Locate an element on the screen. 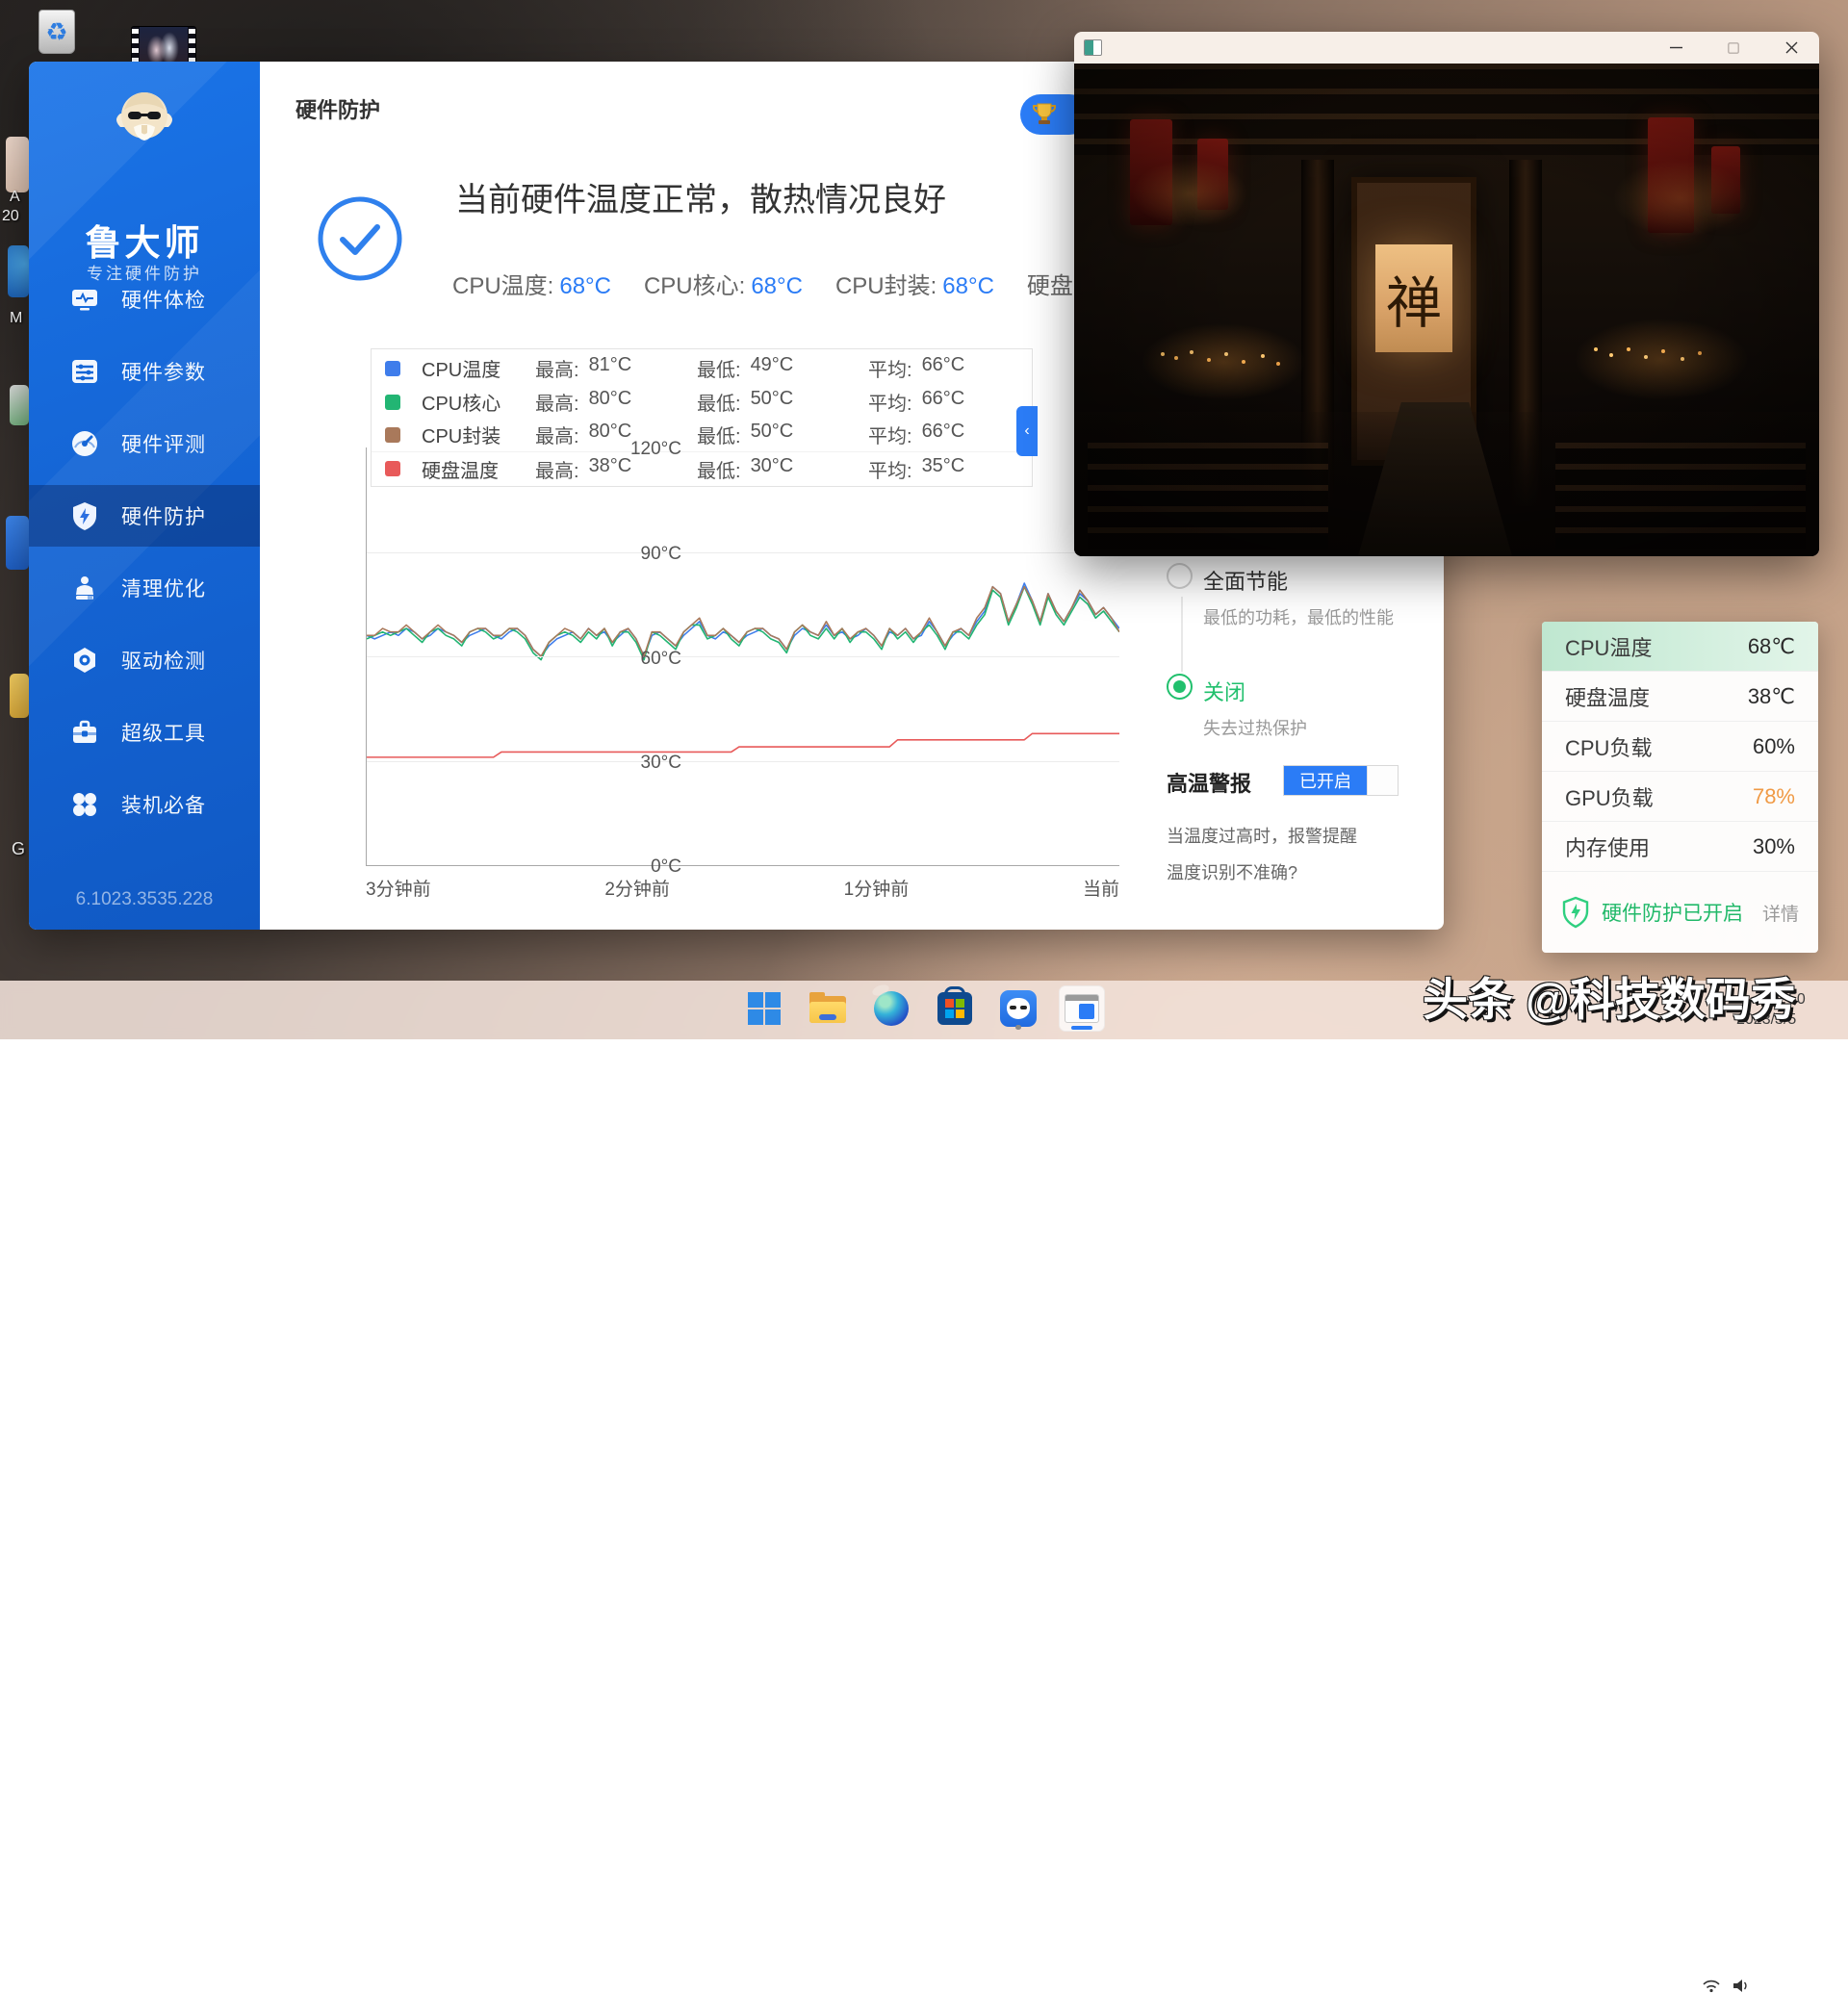 The height and width of the screenshot is (1993, 1848). metric-label: CPU核心: is located at coordinates (694, 286).